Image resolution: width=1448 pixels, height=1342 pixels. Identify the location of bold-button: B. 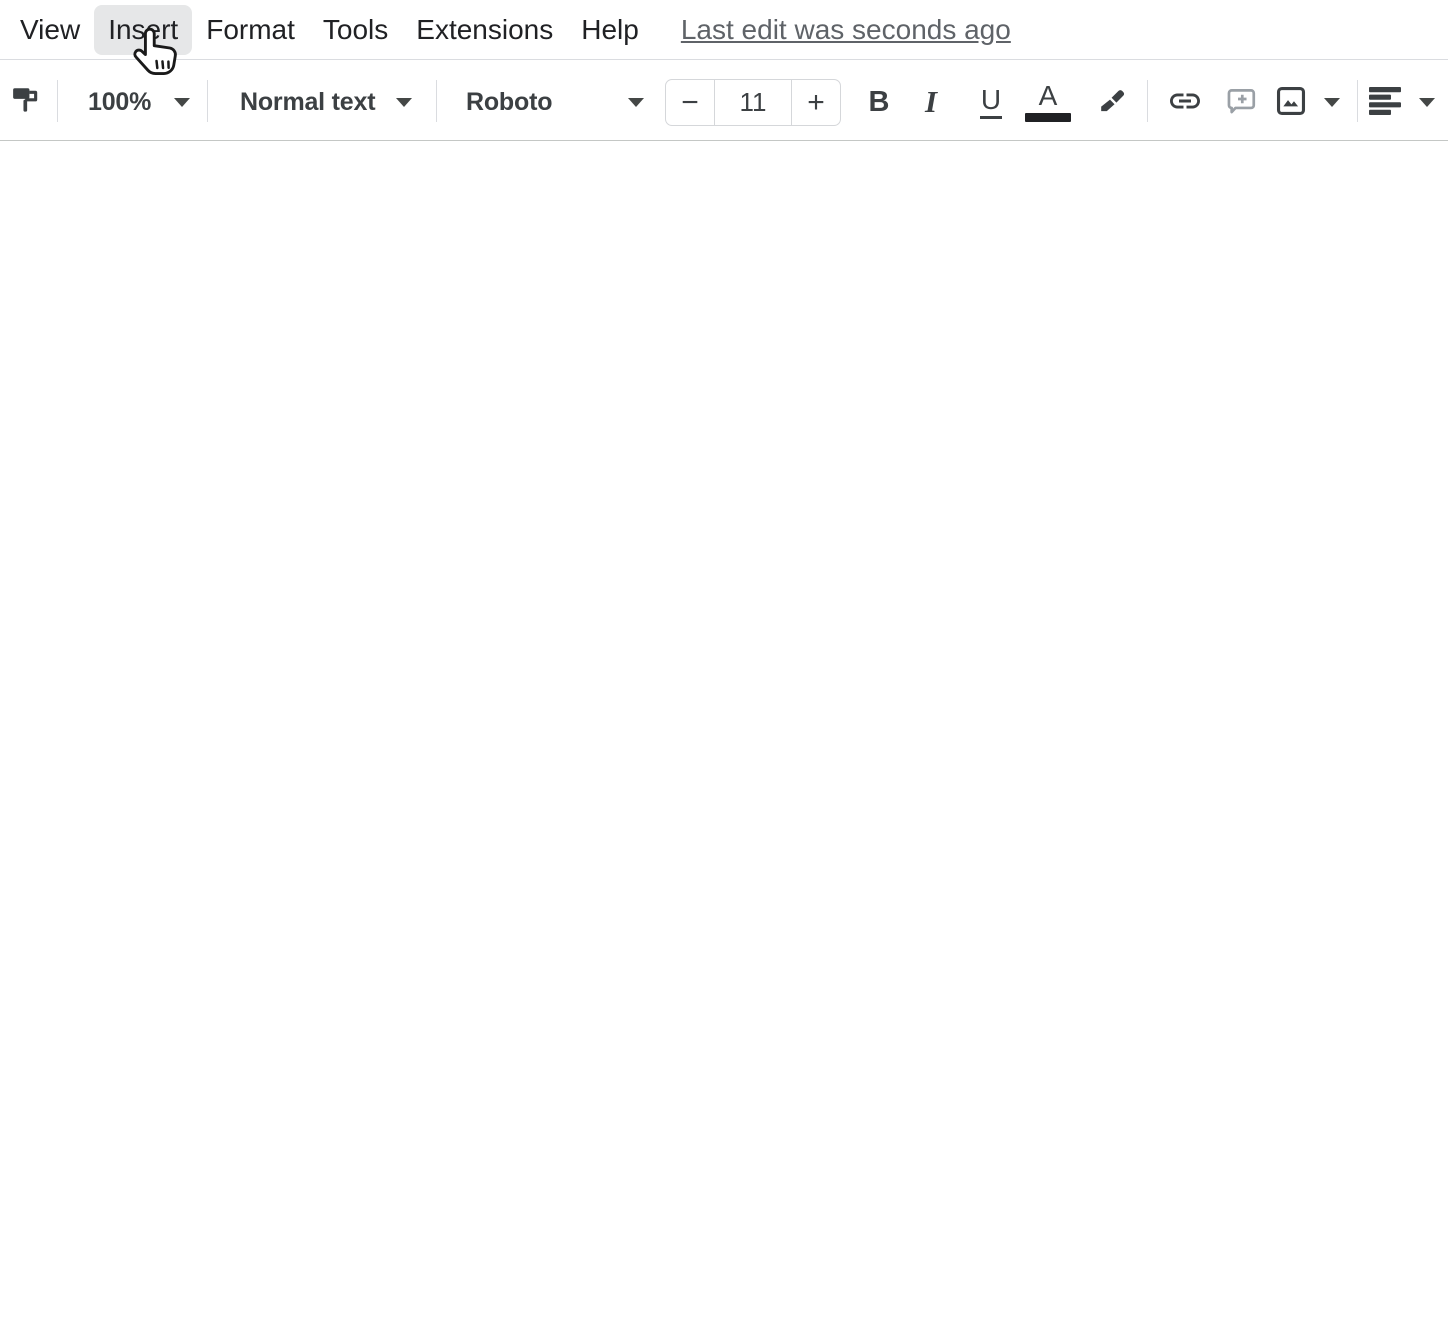
(879, 102).